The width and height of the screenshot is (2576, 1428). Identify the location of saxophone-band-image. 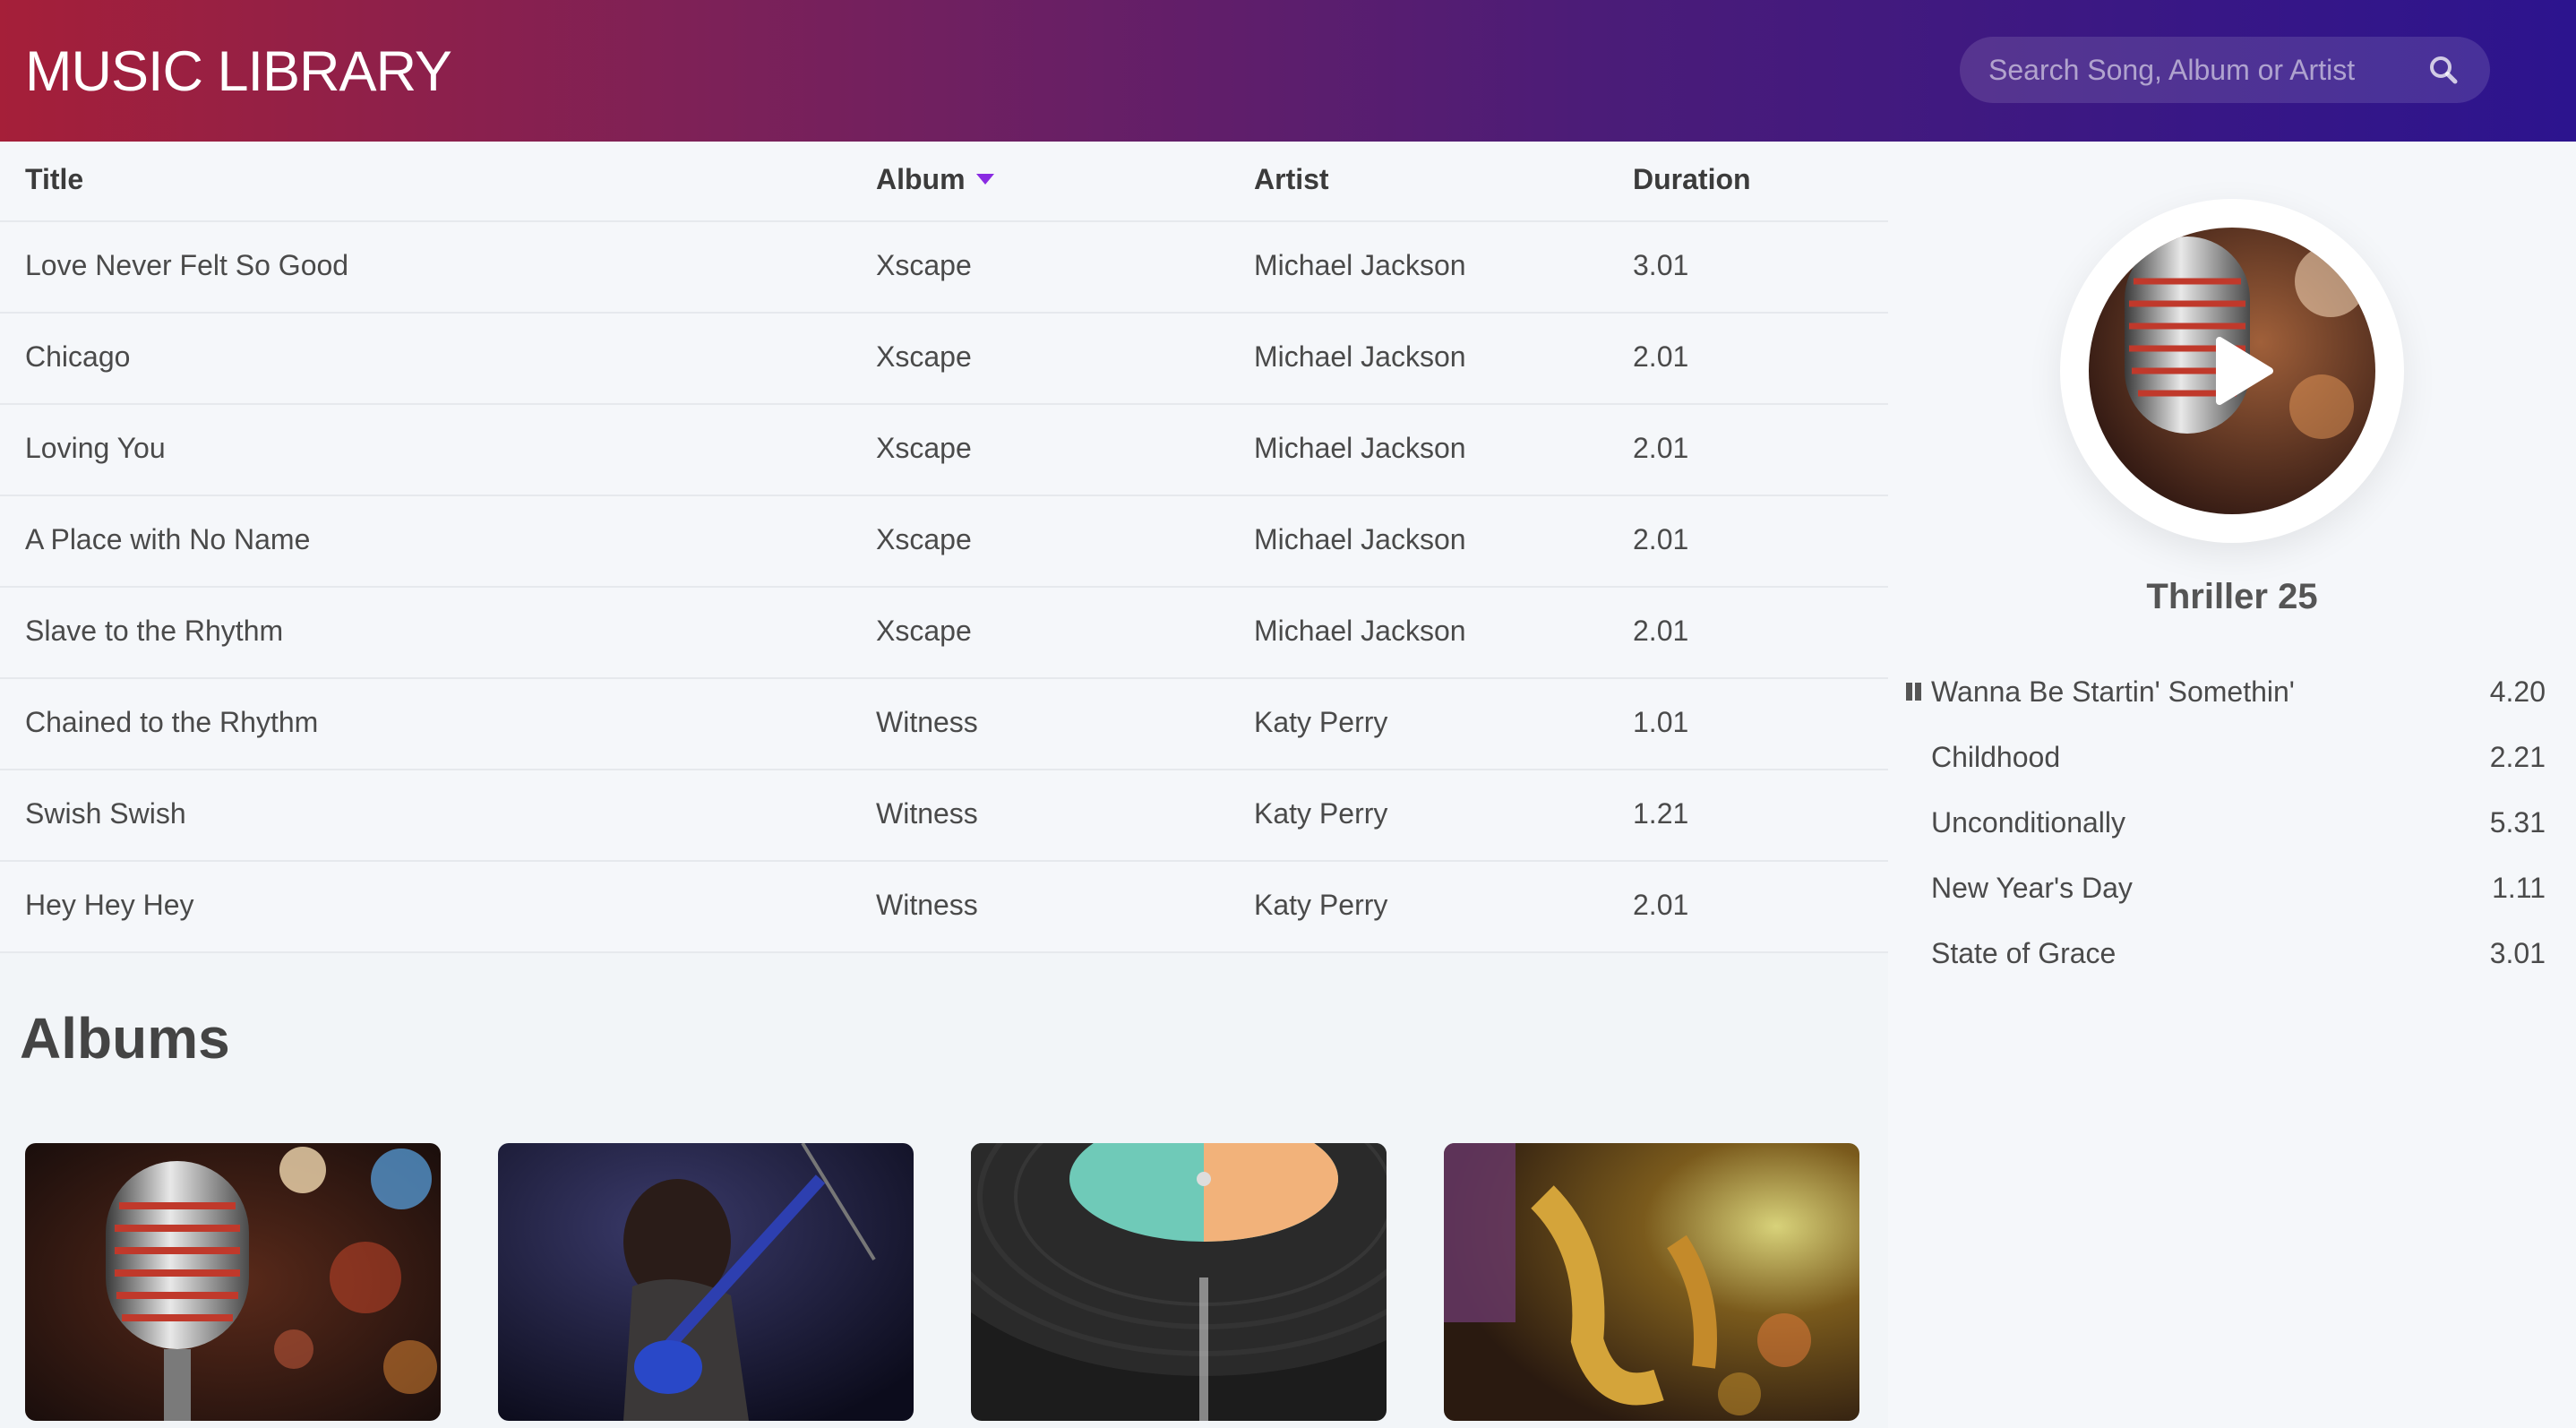
(1651, 1282).